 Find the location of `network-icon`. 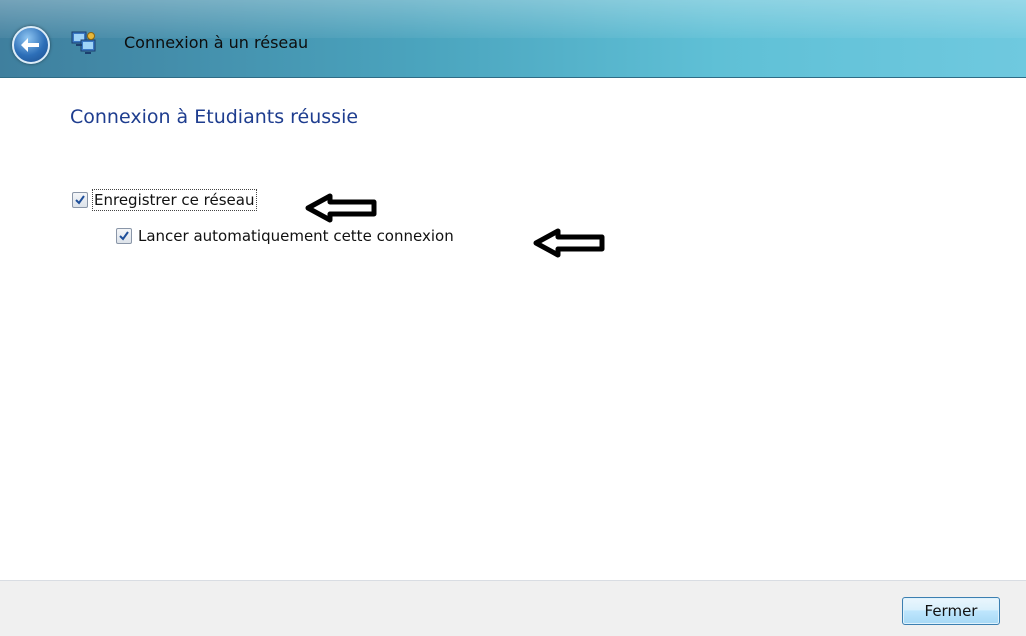

network-icon is located at coordinates (84, 43).